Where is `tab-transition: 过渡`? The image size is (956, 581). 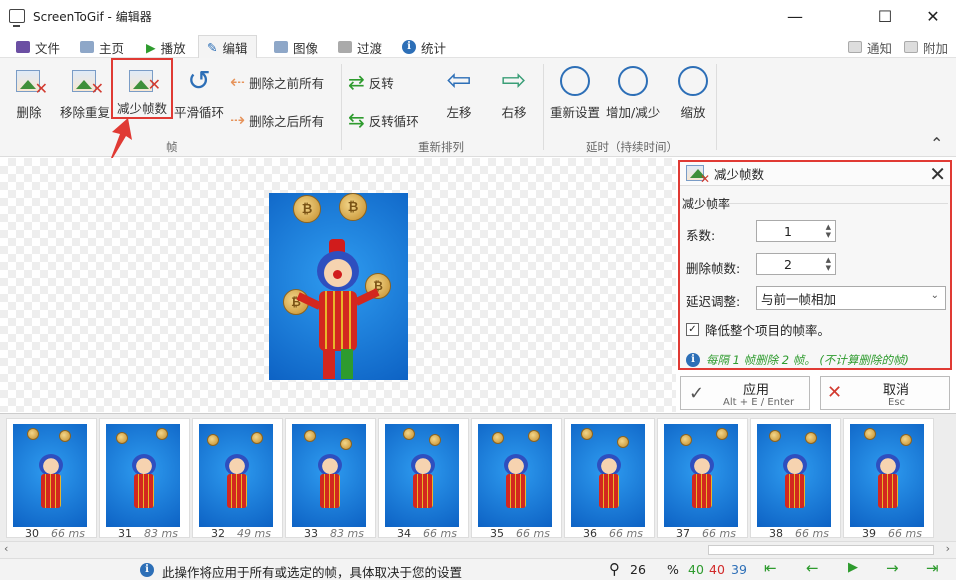 tab-transition: 过渡 is located at coordinates (360, 47).